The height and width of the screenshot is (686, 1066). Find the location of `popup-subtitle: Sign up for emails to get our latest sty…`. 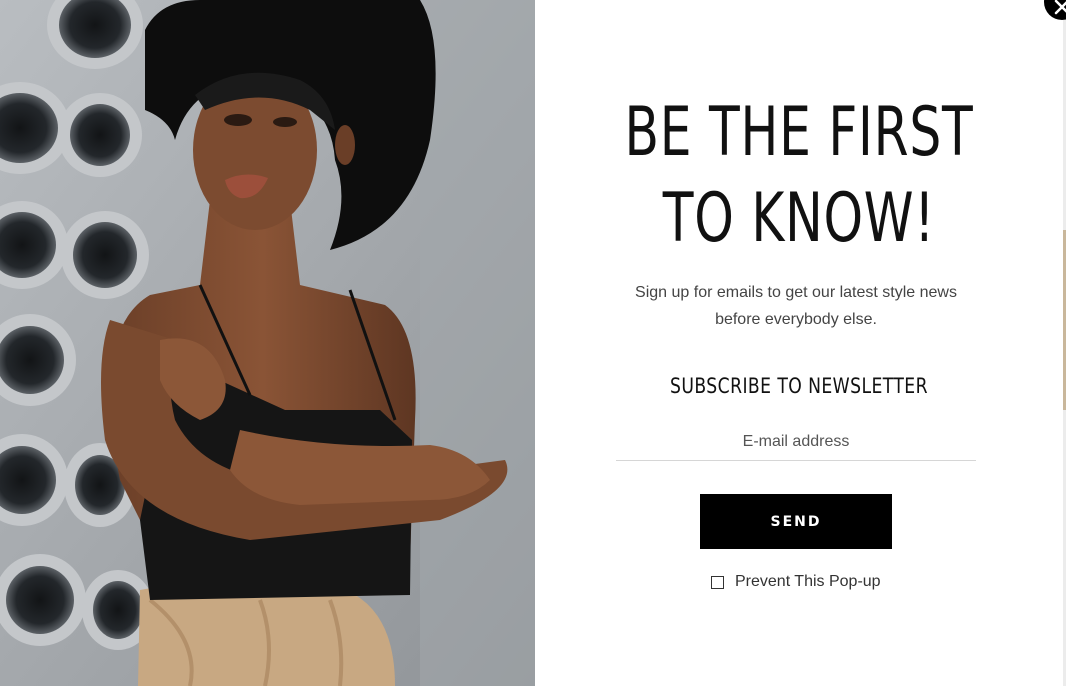

popup-subtitle: Sign up for emails to get our latest sty… is located at coordinates (796, 306).